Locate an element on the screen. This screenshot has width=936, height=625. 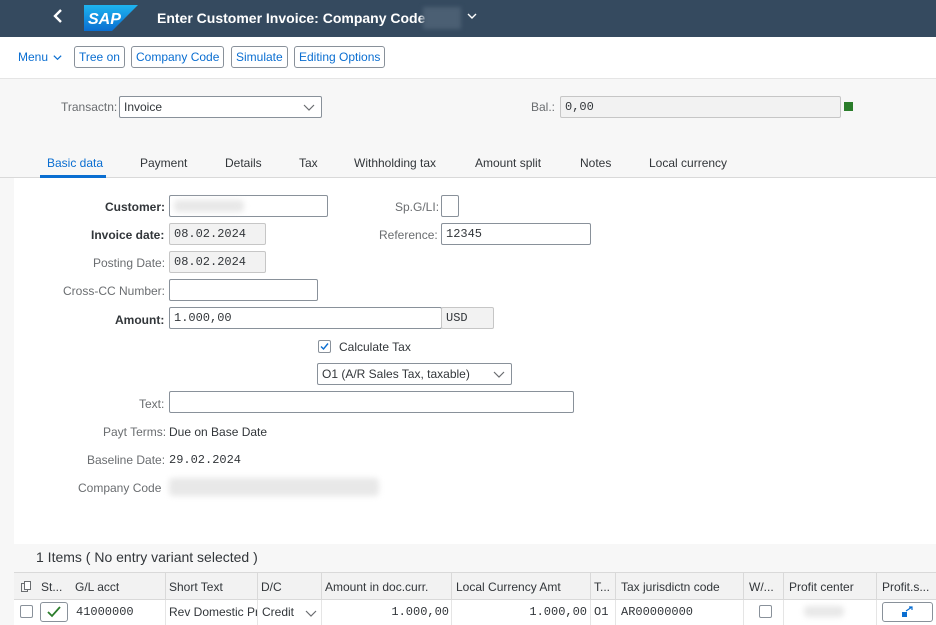
reference-label: Reference: is located at coordinates (408, 235).